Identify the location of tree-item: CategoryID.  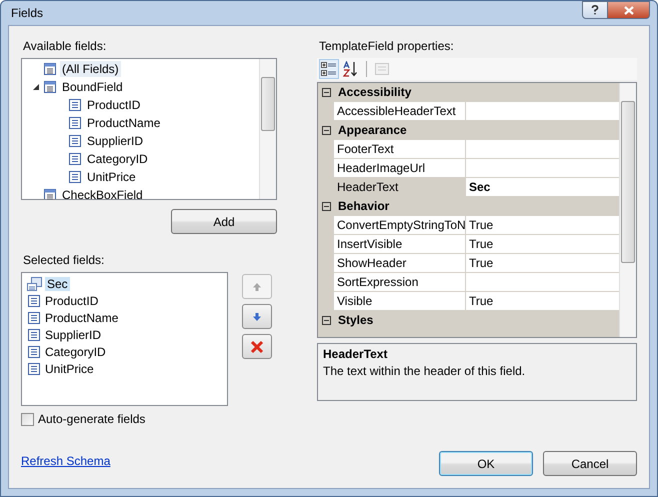
(117, 159).